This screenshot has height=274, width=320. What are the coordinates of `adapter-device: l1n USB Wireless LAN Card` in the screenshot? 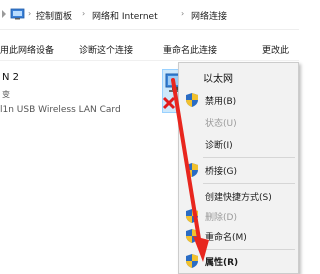 It's located at (60, 110).